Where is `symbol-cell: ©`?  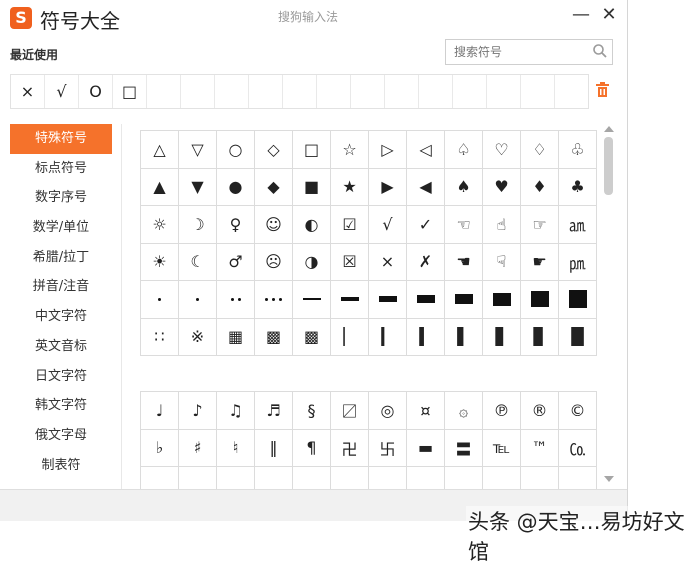 symbol-cell: © is located at coordinates (578, 411).